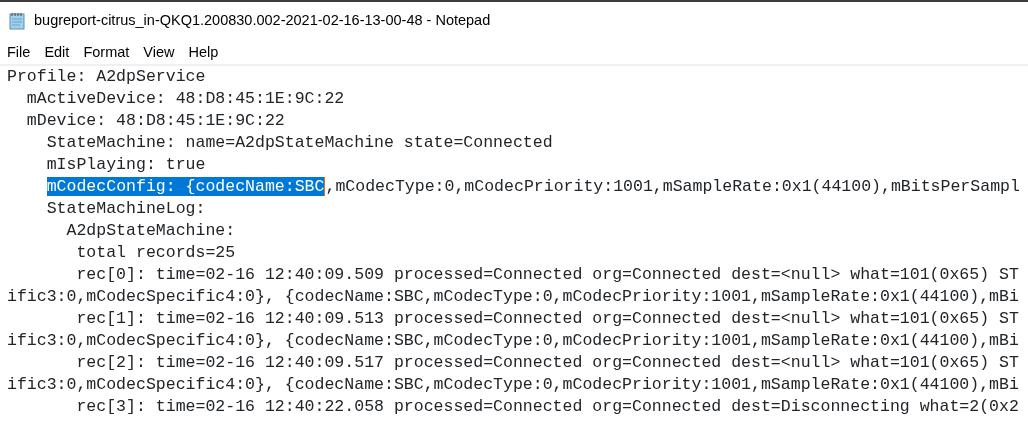 The image size is (1028, 424). I want to click on menu-item: Format, so click(106, 52).